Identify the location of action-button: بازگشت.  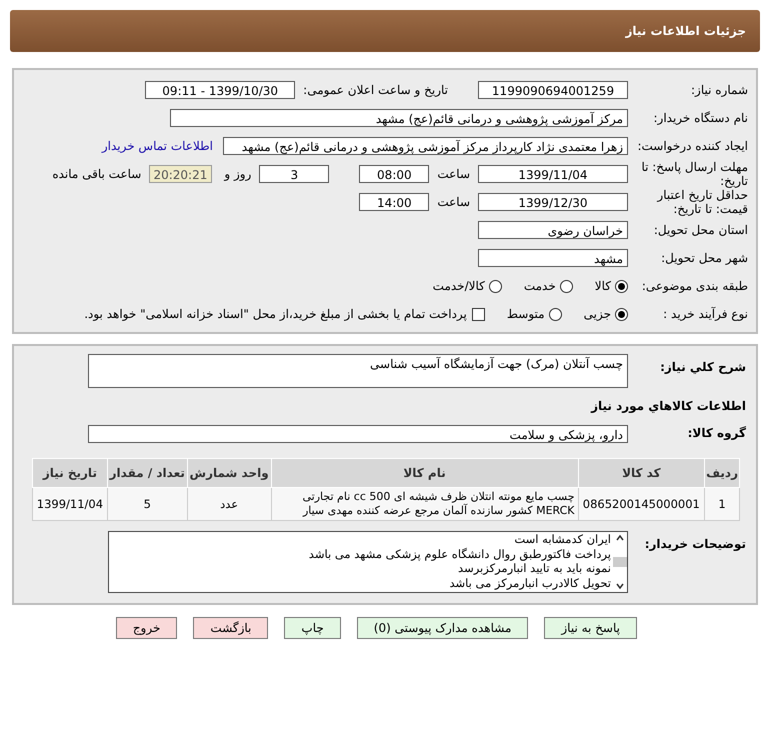
(230, 628).